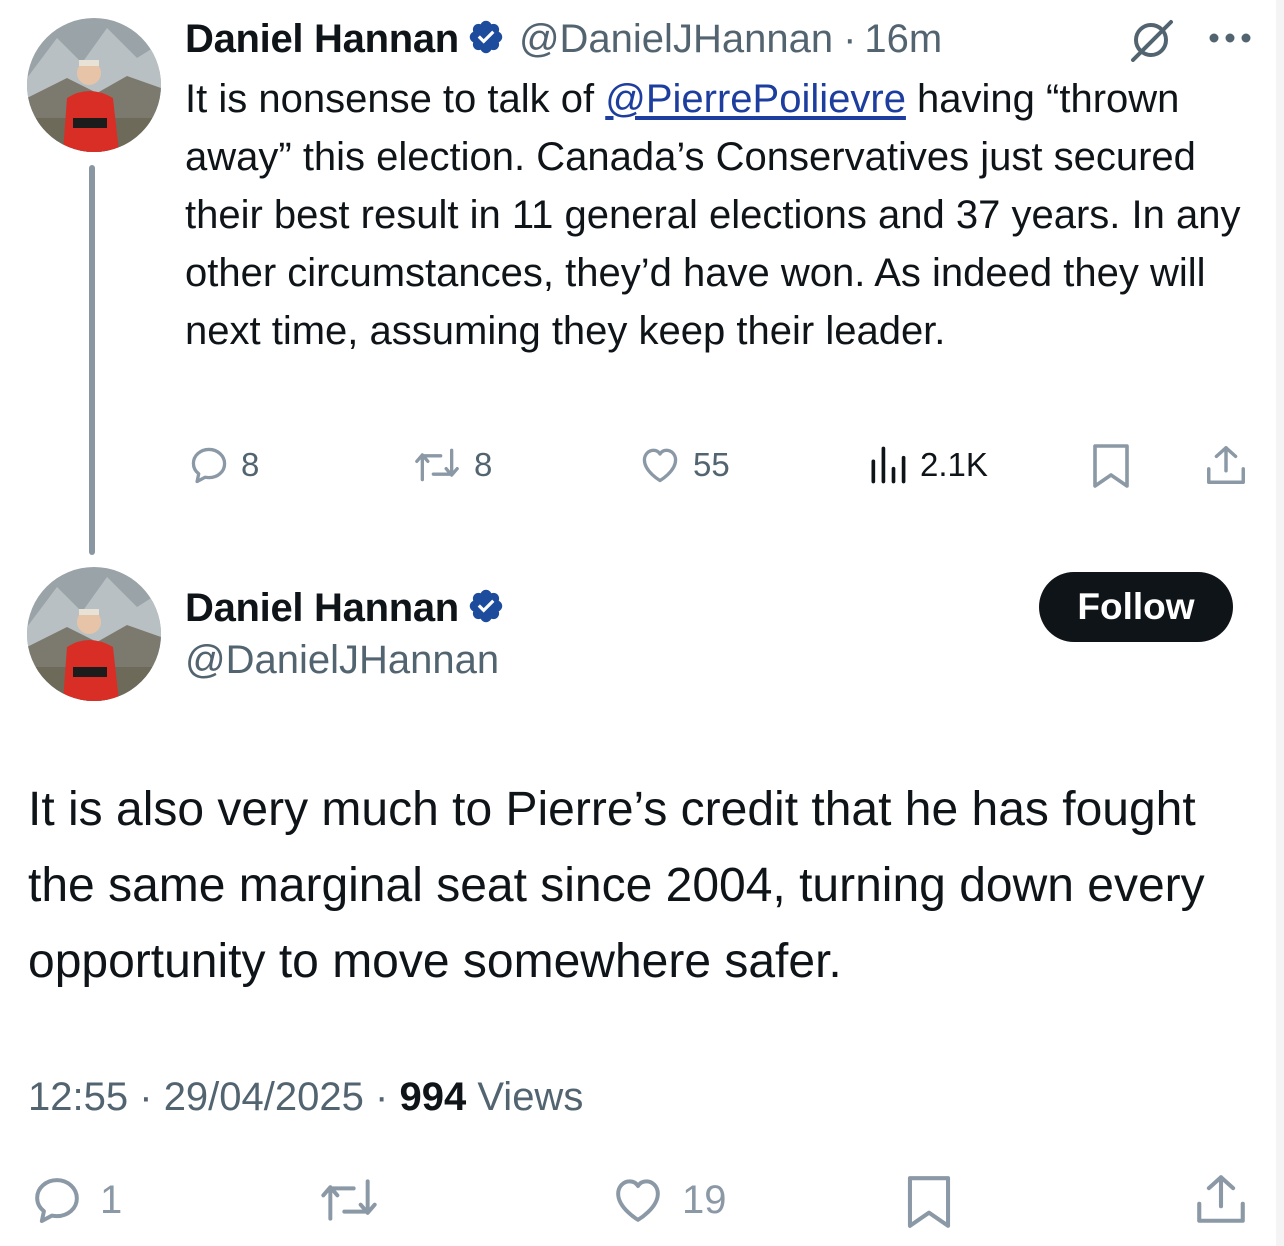 Image resolution: width=1284 pixels, height=1246 pixels. I want to click on like-button: 19, so click(667, 1200).